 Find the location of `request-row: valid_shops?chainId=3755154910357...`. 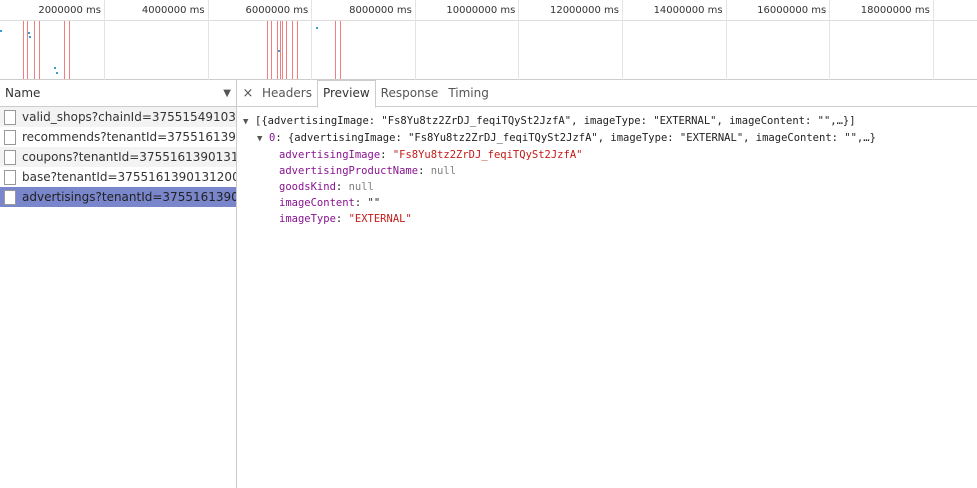

request-row: valid_shops?chainId=3755154910357... is located at coordinates (118, 117).